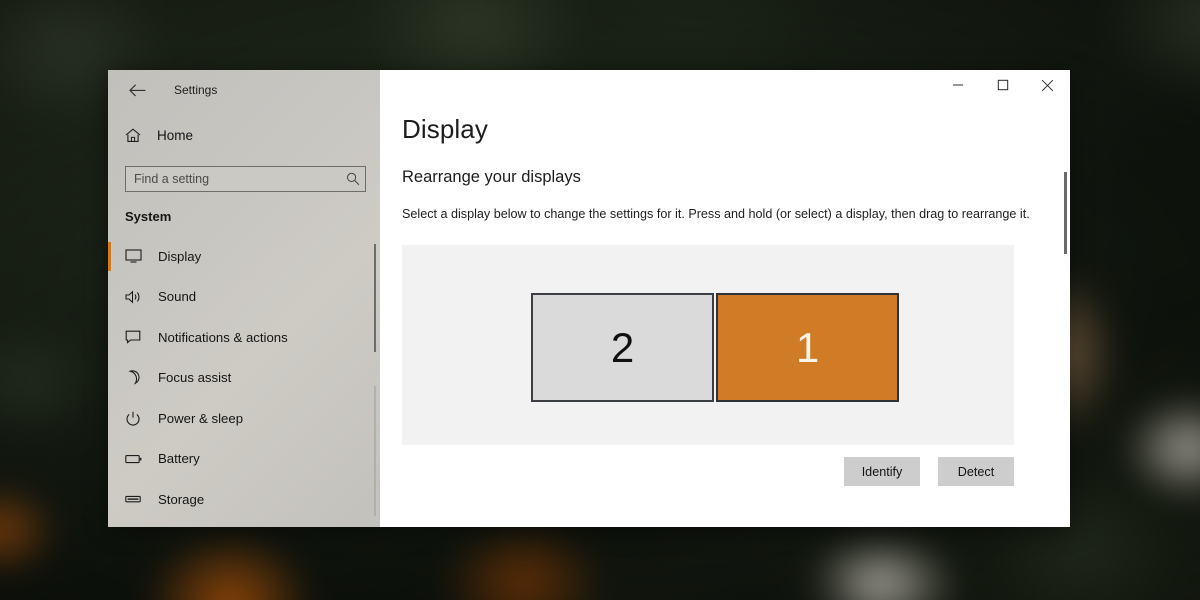  What do you see at coordinates (137, 377) in the screenshot?
I see `moon-icon` at bounding box center [137, 377].